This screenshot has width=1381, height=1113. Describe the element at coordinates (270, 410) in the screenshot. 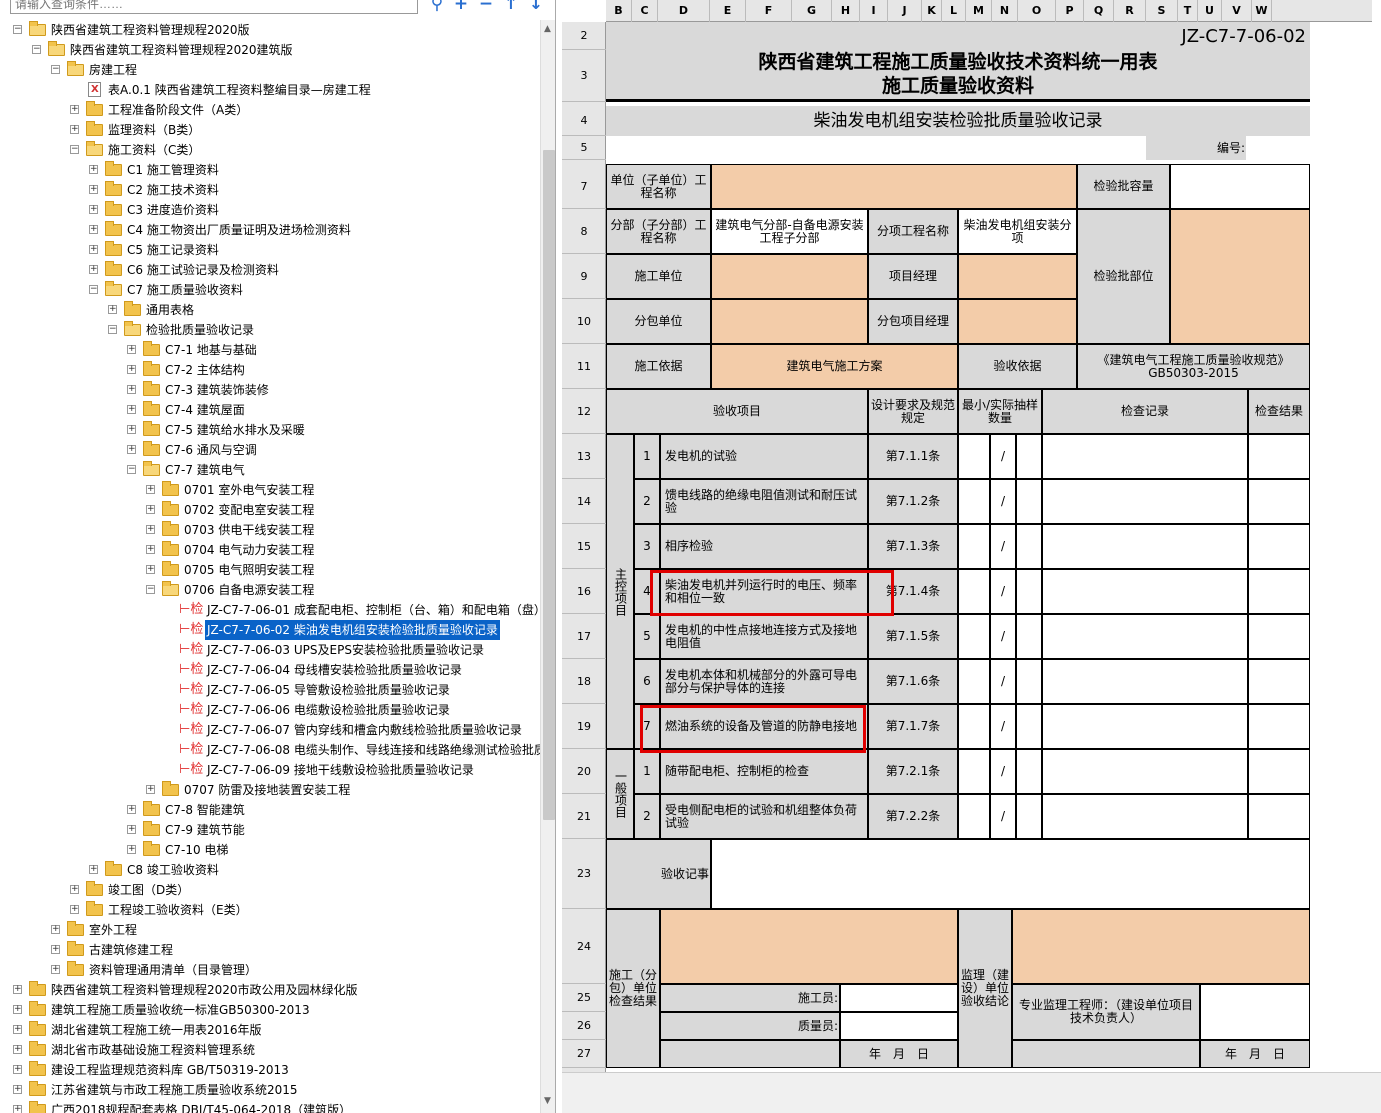

I see `tree-item: + C7-4 建筑屋面` at that location.